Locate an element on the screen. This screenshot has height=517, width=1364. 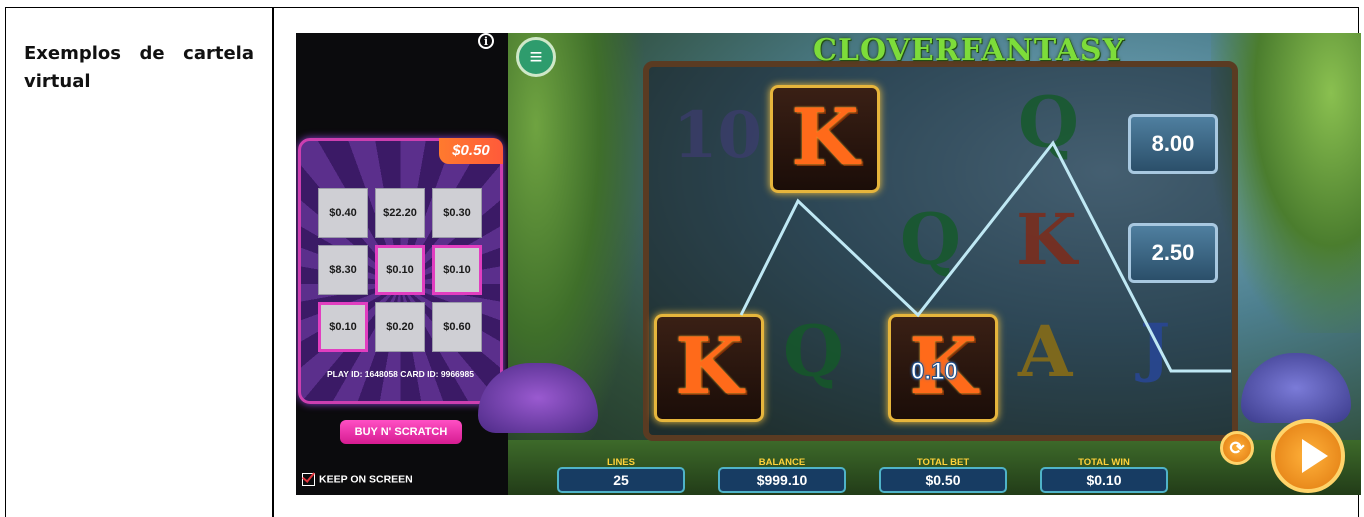
table-divider is located at coordinates (273, 262).